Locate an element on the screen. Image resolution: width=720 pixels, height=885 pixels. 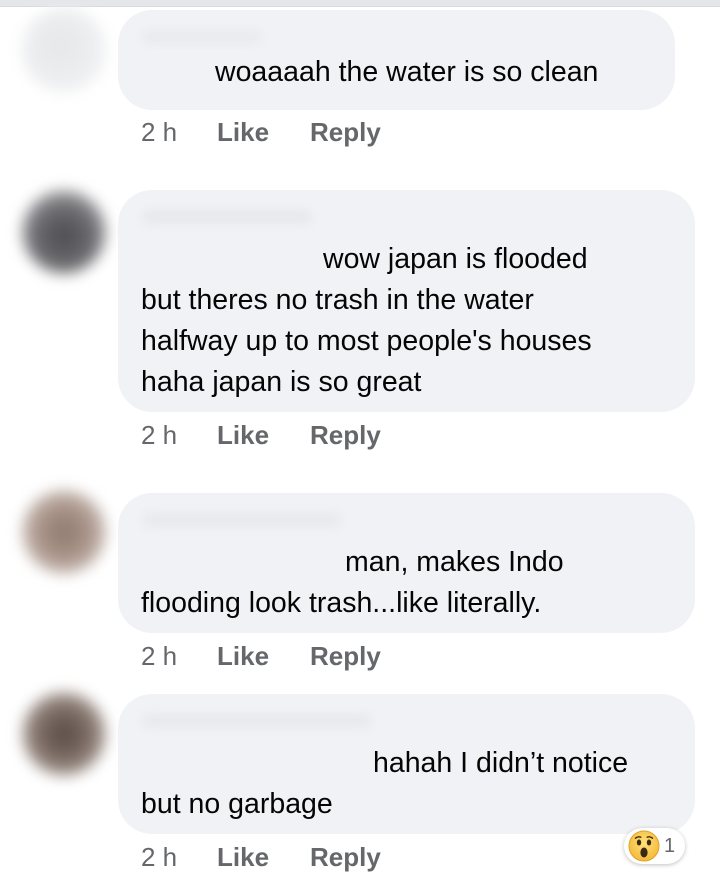
comment-text-line: man, makes Indo is located at coordinates (454, 562).